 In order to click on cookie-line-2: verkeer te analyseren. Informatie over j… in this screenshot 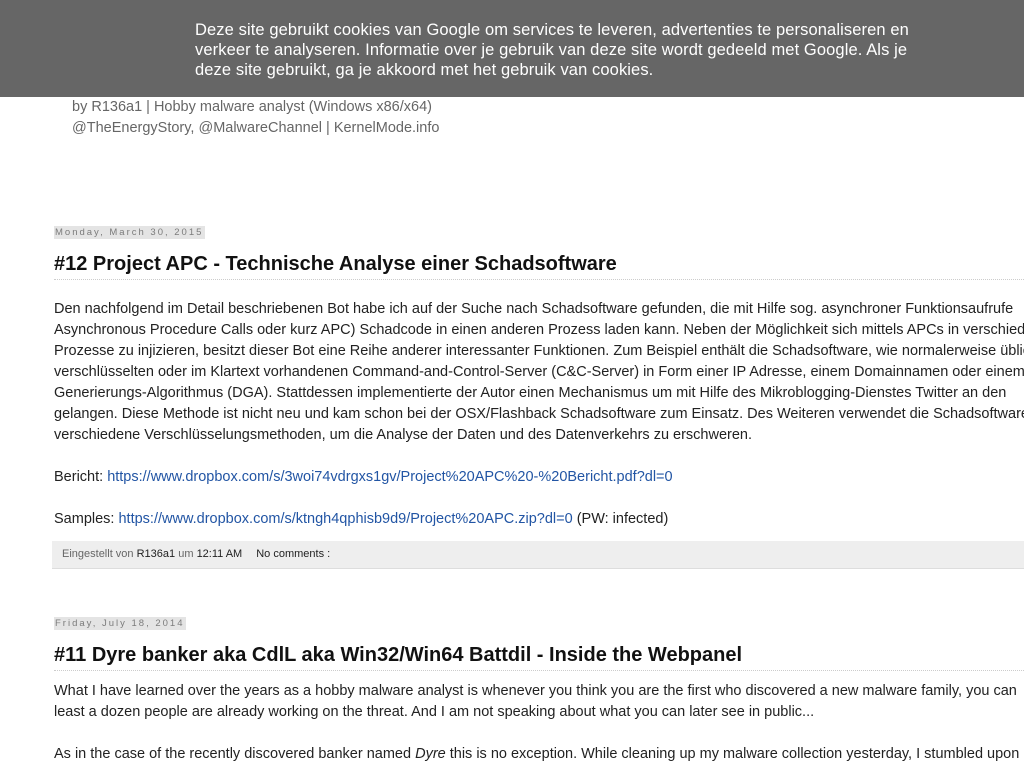, I will do `click(551, 50)`.